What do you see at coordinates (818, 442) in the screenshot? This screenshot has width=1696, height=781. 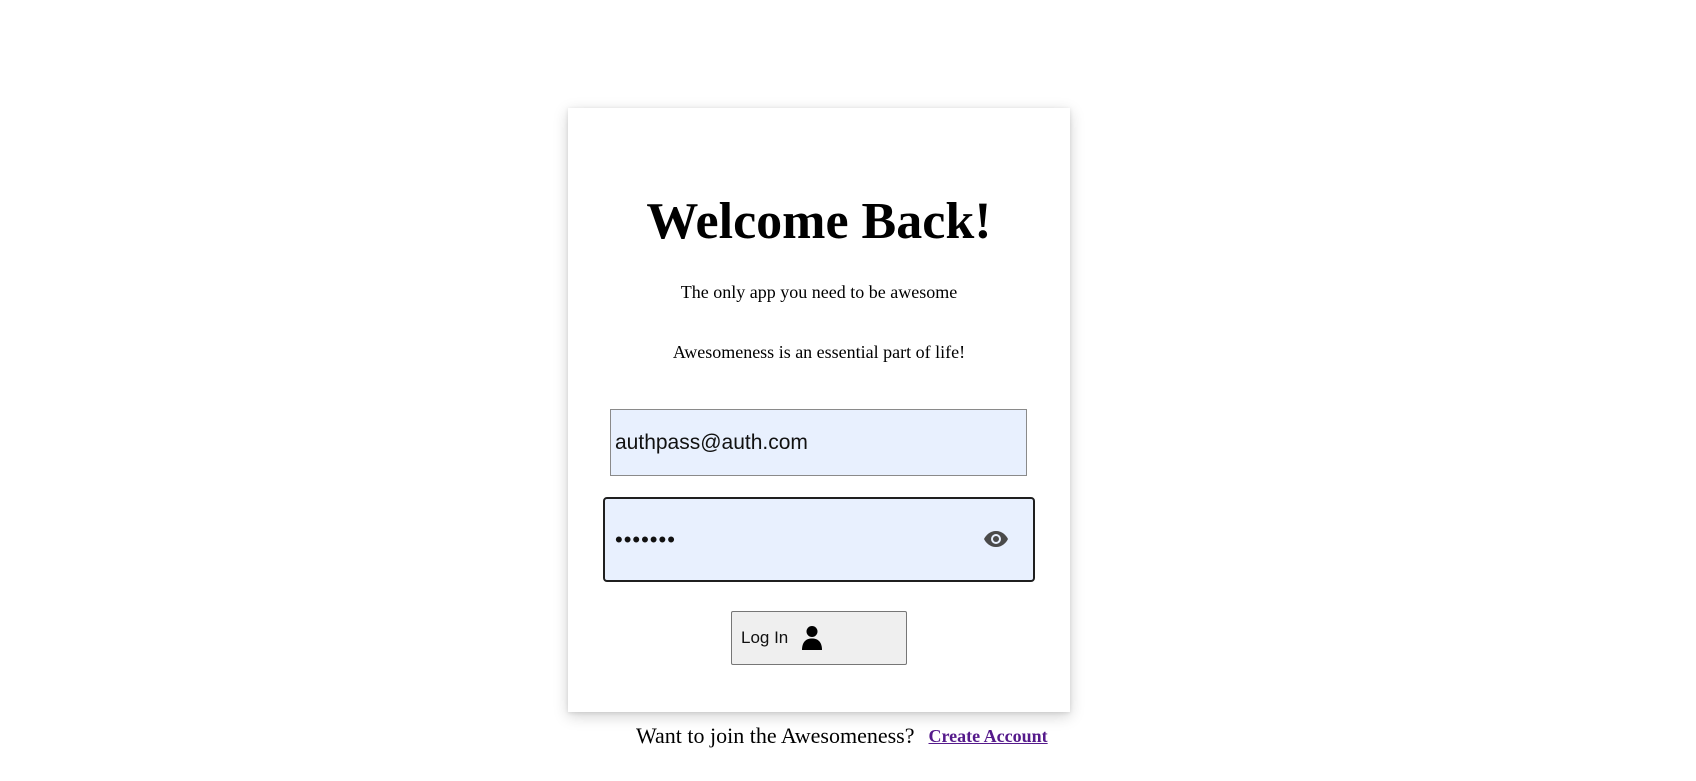 I see `email-field` at bounding box center [818, 442].